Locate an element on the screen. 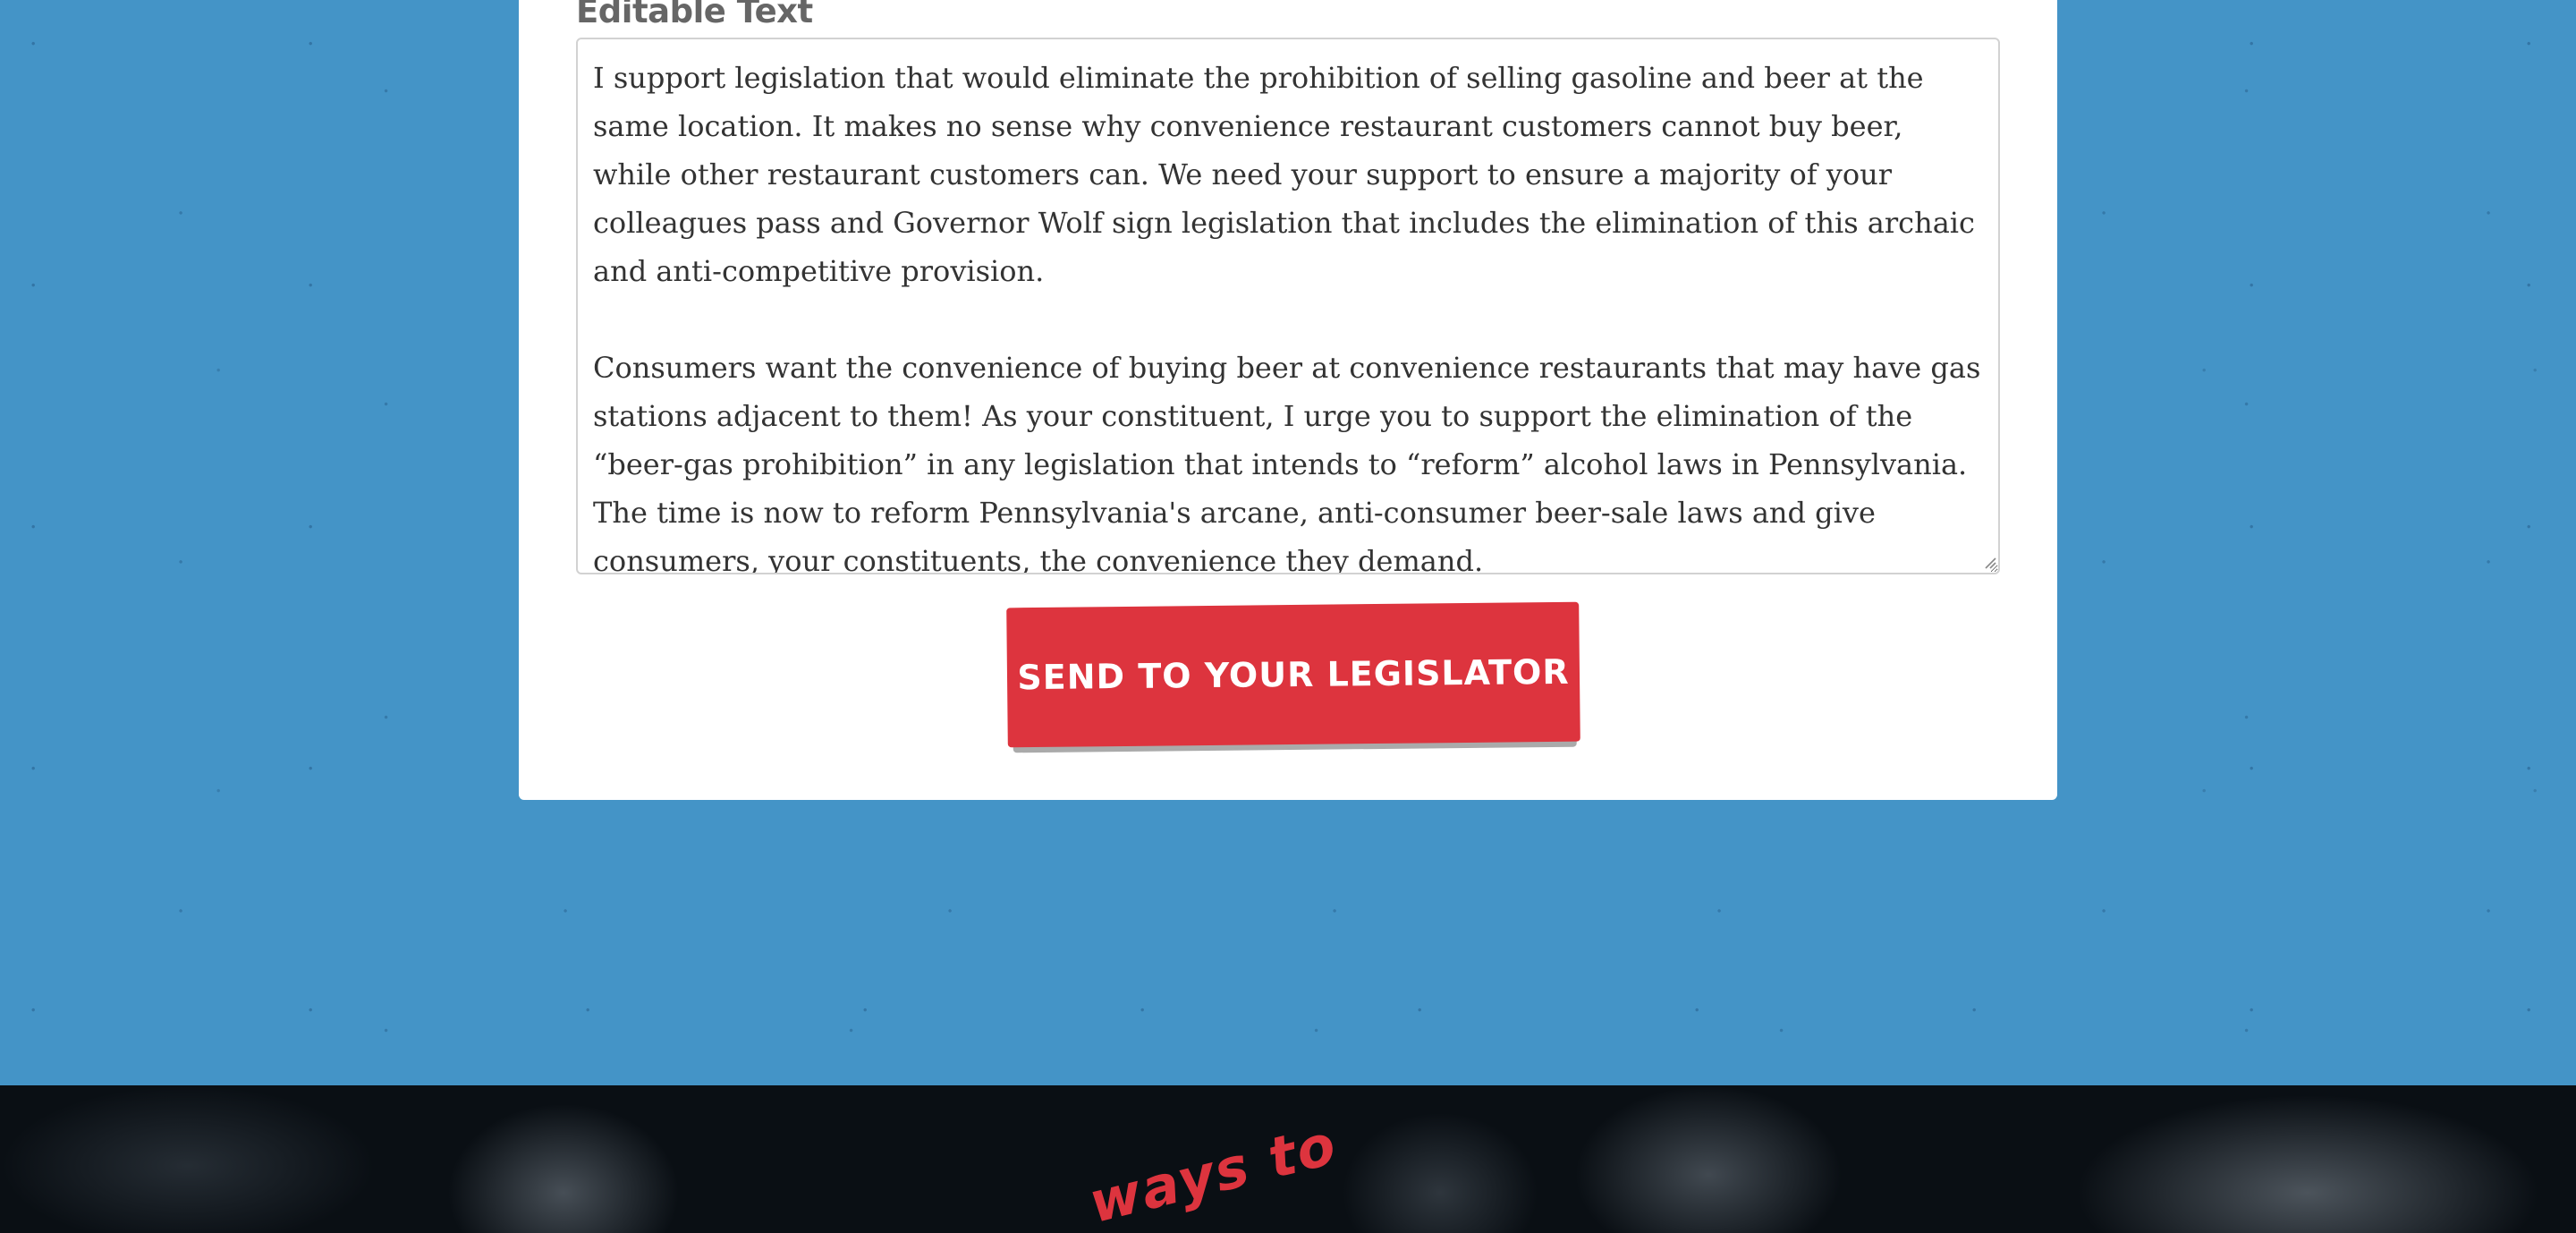 Image resolution: width=2576 pixels, height=1233 pixels. resize-handle-icon is located at coordinates (1990, 563).